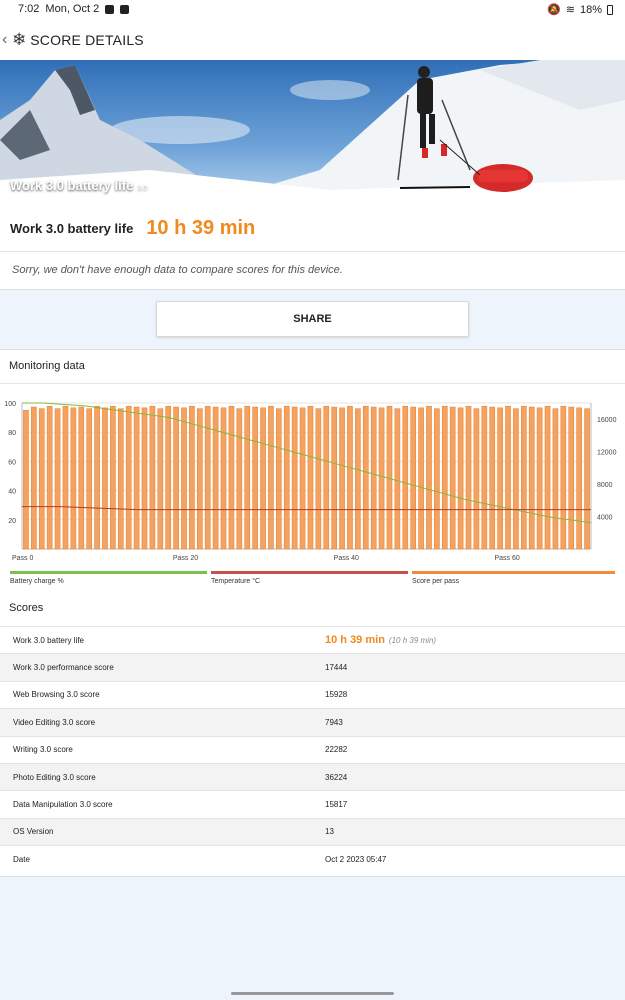 This screenshot has width=625, height=1000. I want to click on score-value: 15817, so click(336, 805).